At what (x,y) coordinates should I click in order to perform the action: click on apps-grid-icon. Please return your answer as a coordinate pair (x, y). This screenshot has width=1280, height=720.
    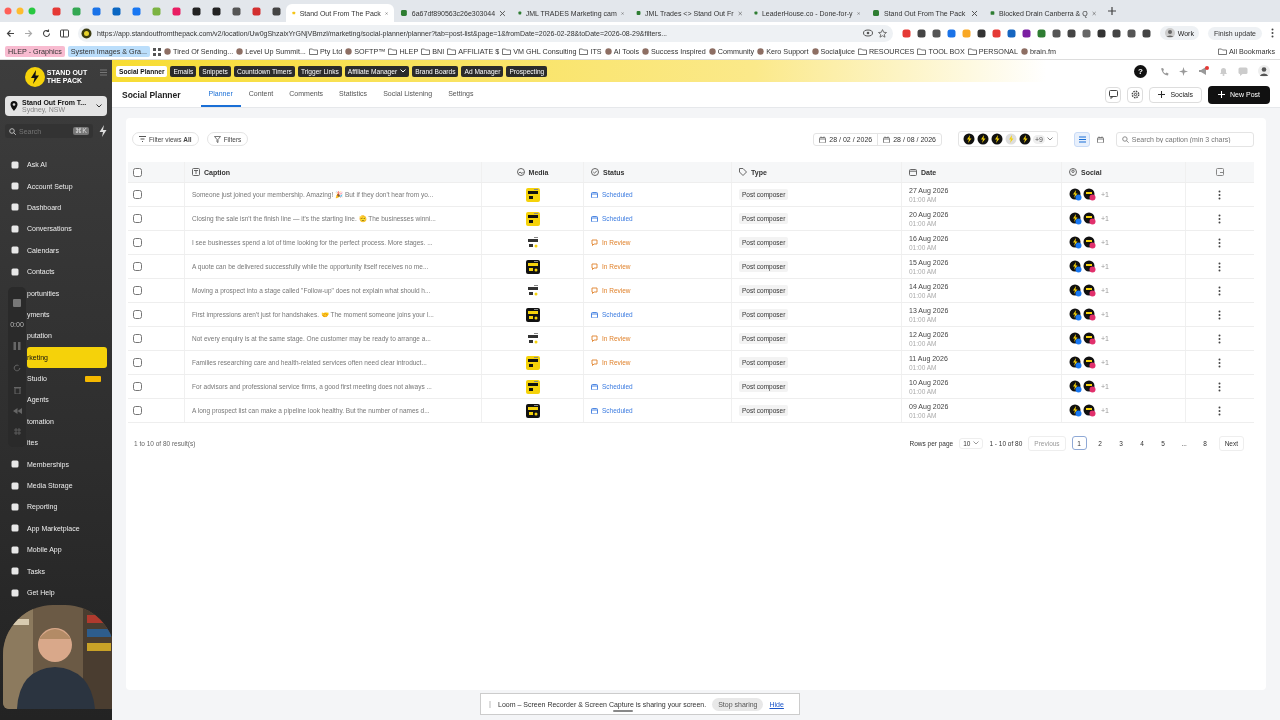
    Looking at the image, I should click on (157, 51).